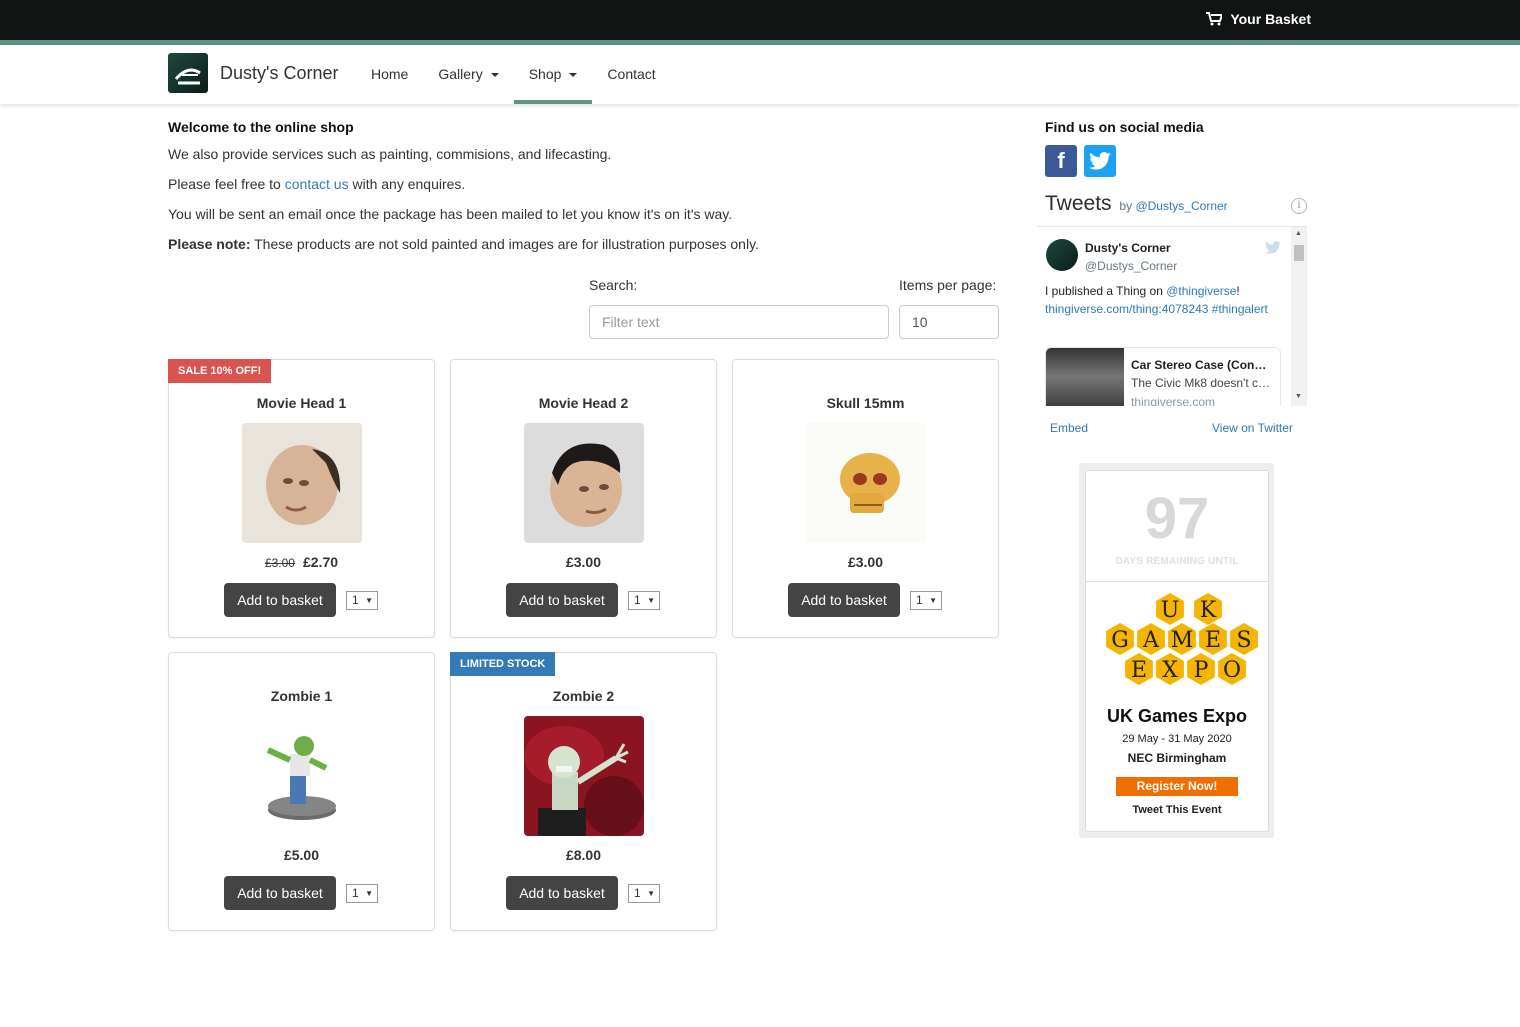  I want to click on logo-letter: O, so click(1232, 670).